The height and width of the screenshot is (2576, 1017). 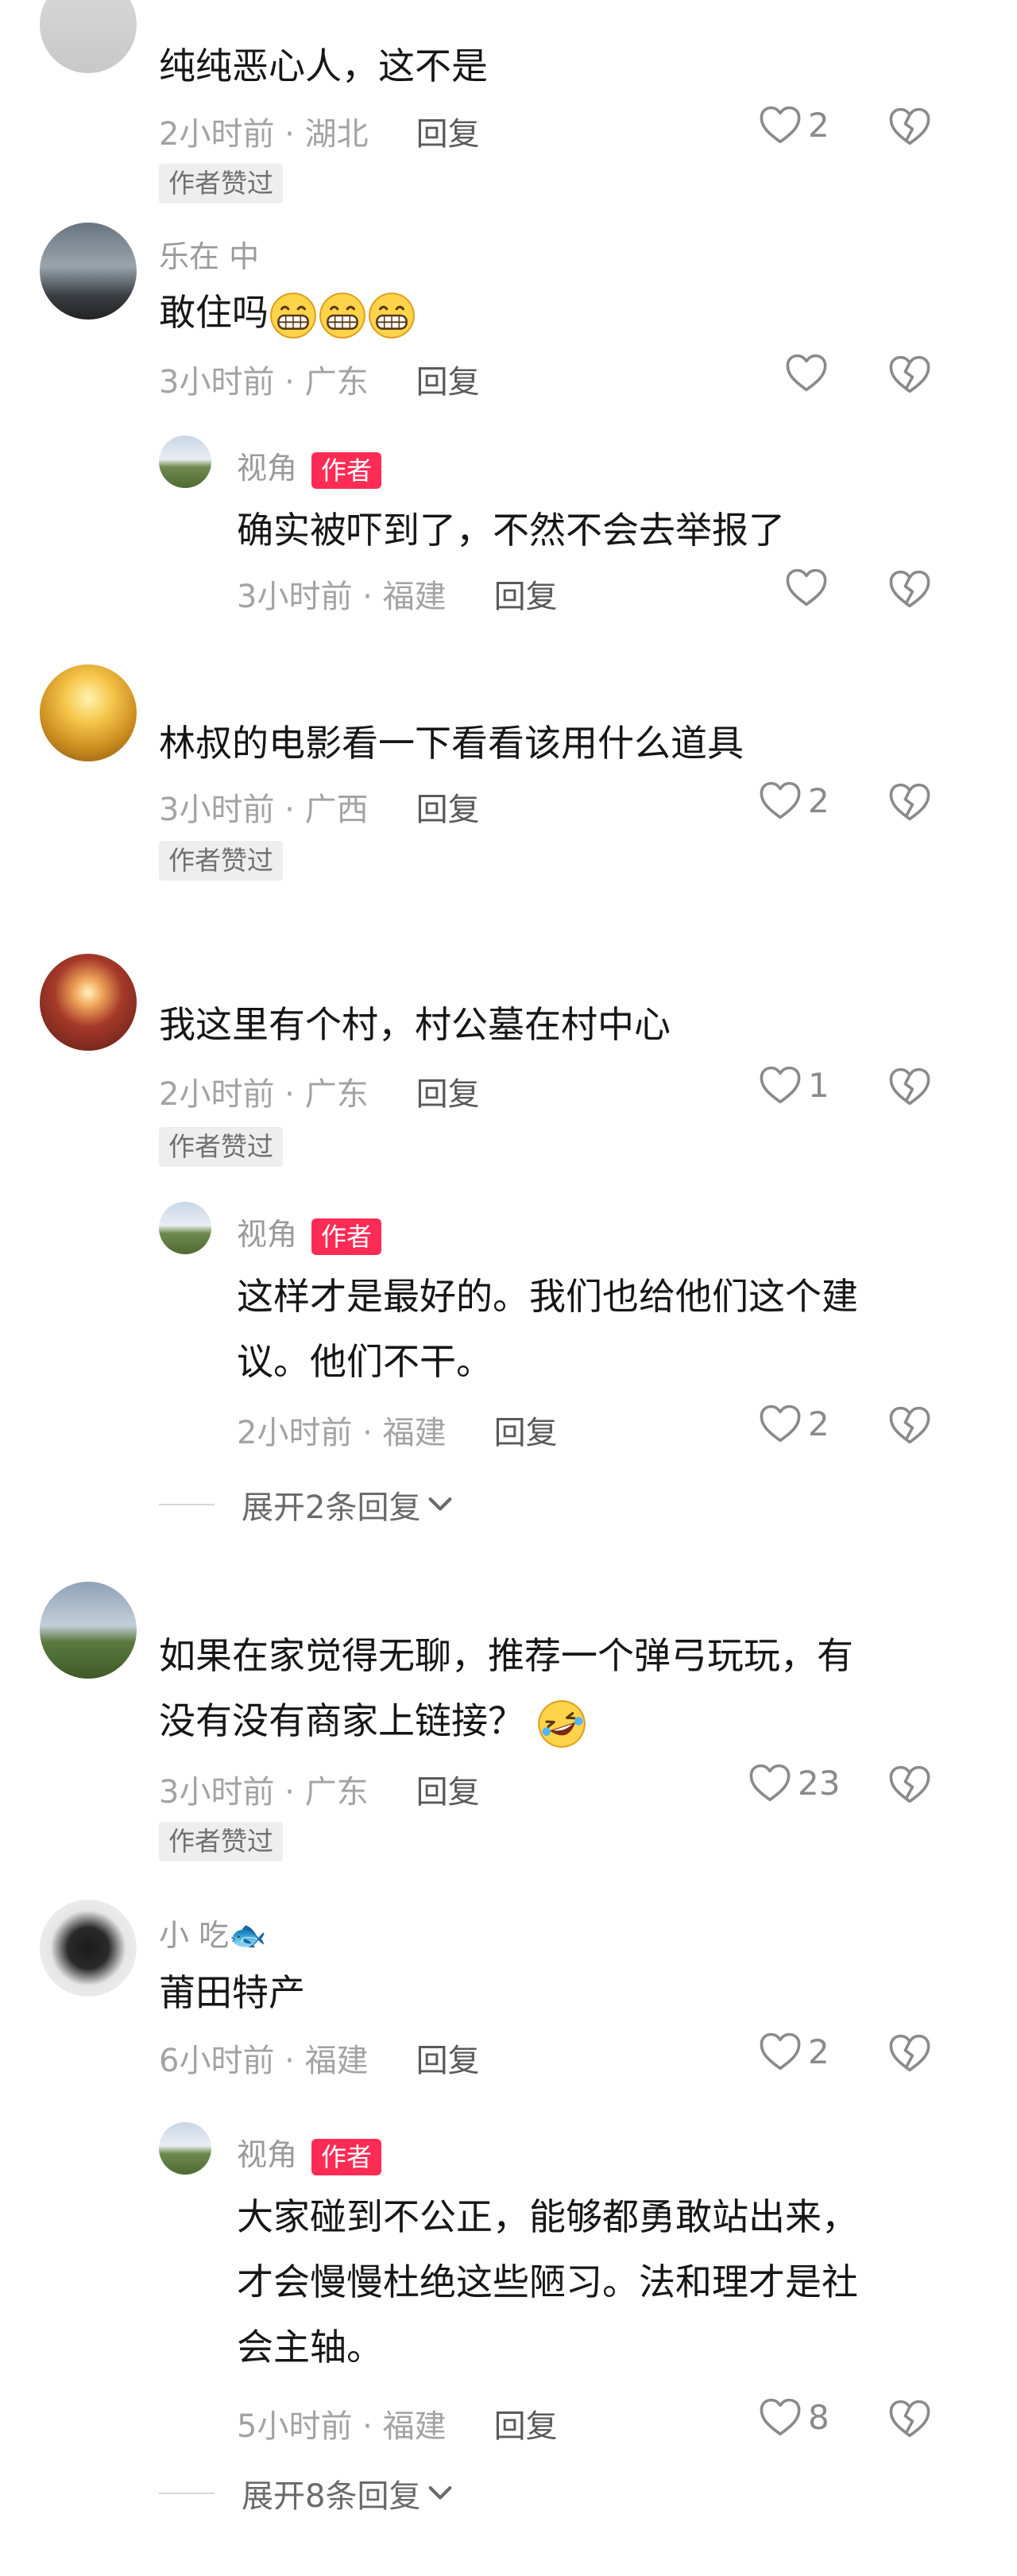 What do you see at coordinates (264, 2061) in the screenshot?
I see `comment-time-location: 6小时前 · 福建` at bounding box center [264, 2061].